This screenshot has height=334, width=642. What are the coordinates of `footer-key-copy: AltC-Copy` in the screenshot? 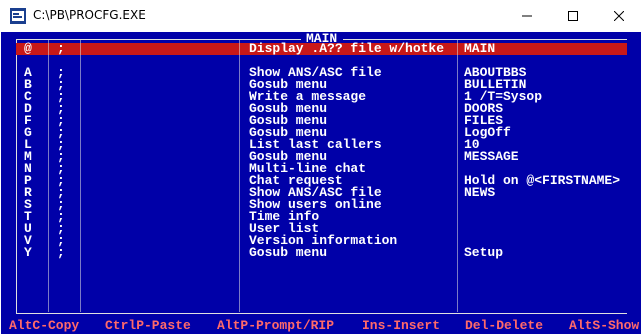 It's located at (44, 325).